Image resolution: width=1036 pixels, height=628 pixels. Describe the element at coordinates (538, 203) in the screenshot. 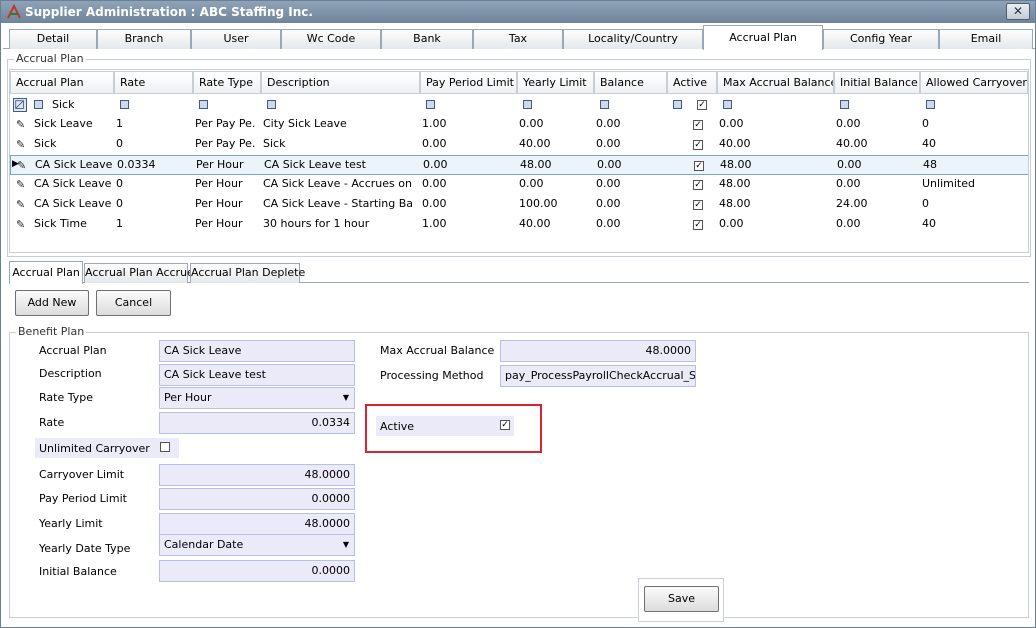

I see `cell-yearly-limit: 100.00` at that location.